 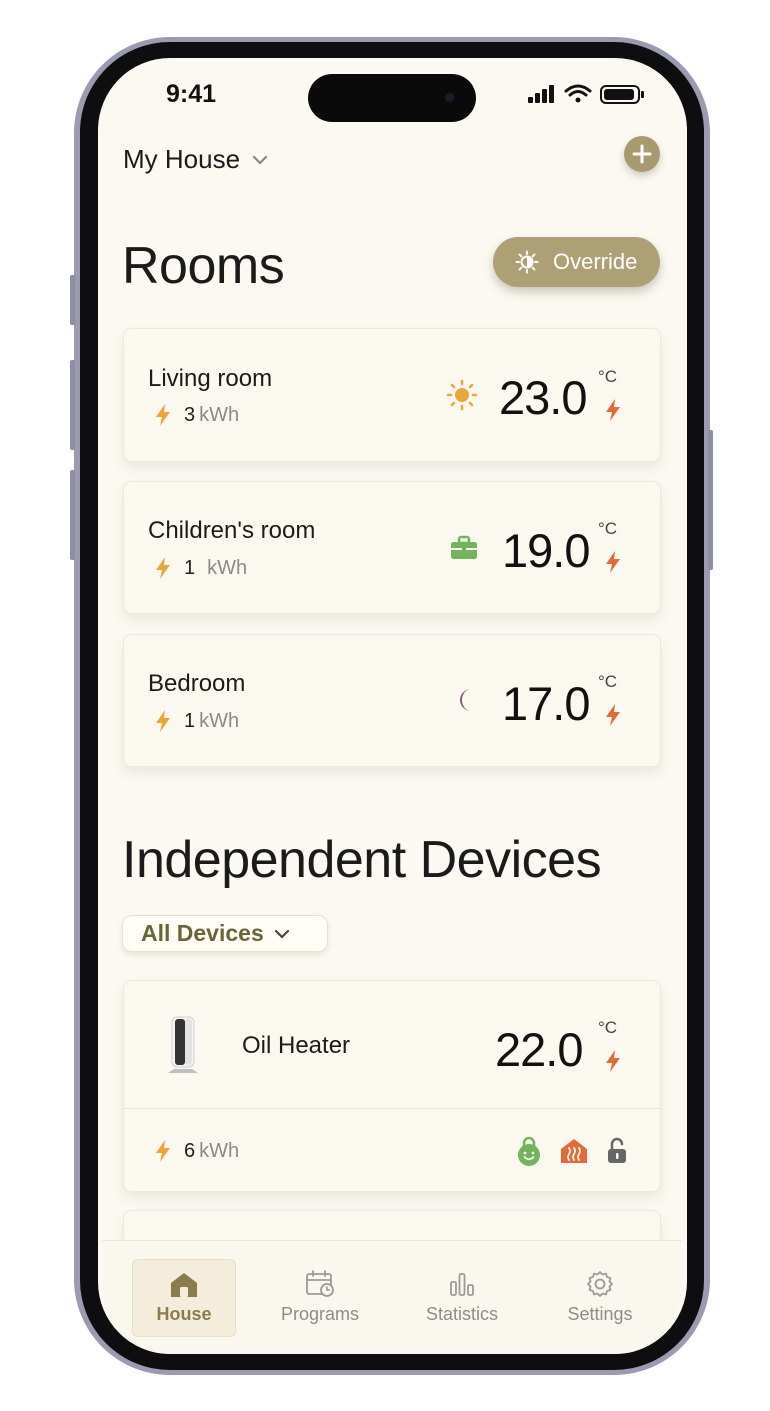 What do you see at coordinates (203, 266) in the screenshot?
I see `rooms-title: Rooms` at bounding box center [203, 266].